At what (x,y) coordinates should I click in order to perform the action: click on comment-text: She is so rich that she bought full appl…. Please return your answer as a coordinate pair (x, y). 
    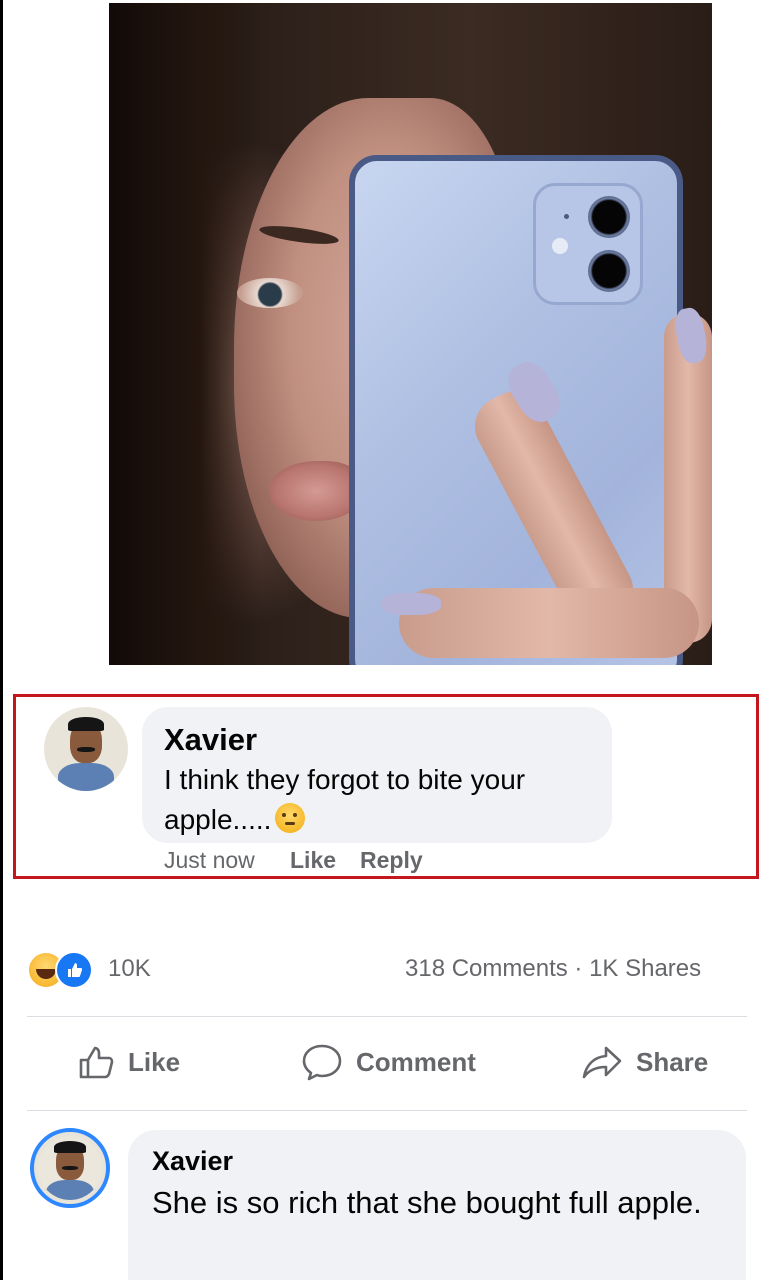
    Looking at the image, I should click on (427, 1202).